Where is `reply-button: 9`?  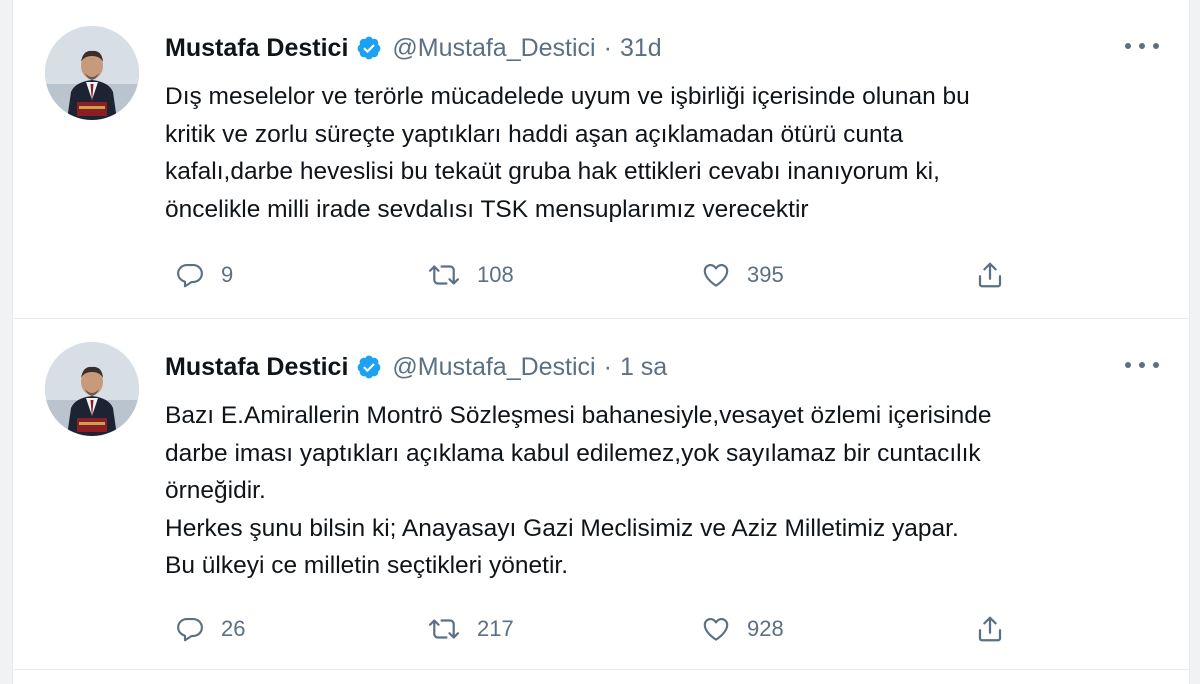 reply-button: 9 is located at coordinates (204, 275).